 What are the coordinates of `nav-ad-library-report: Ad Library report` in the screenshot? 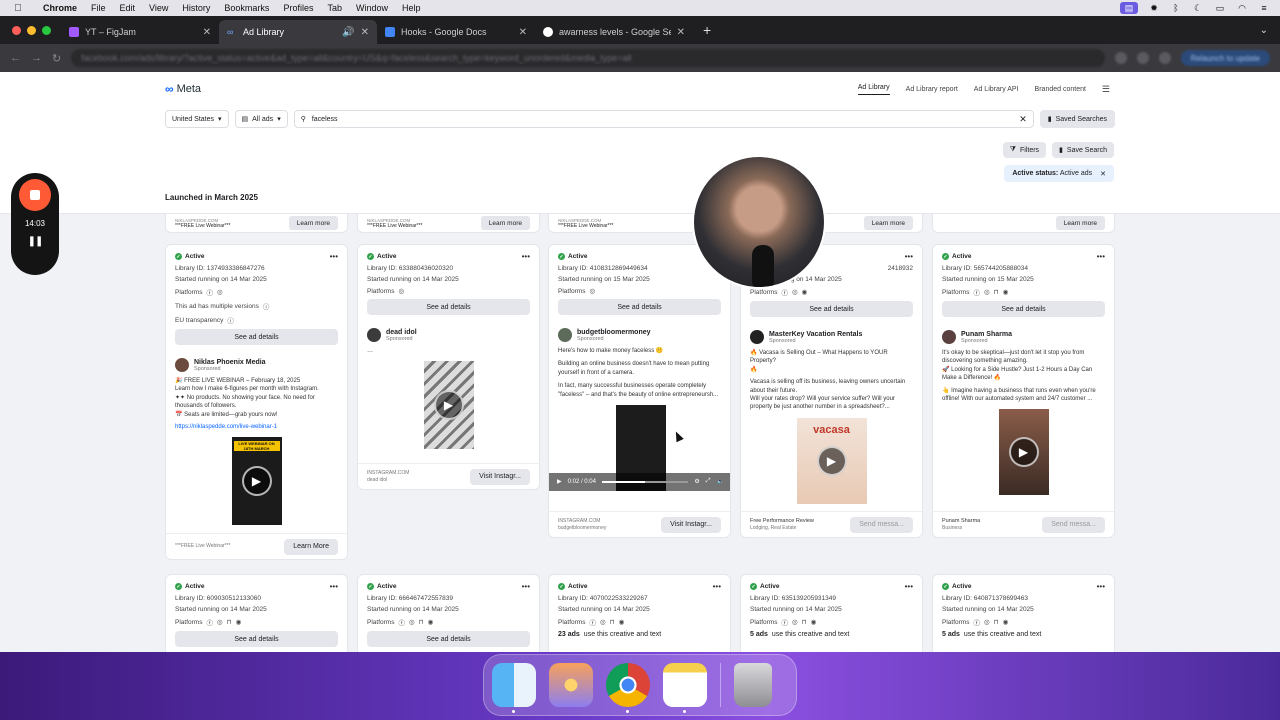 It's located at (932, 89).